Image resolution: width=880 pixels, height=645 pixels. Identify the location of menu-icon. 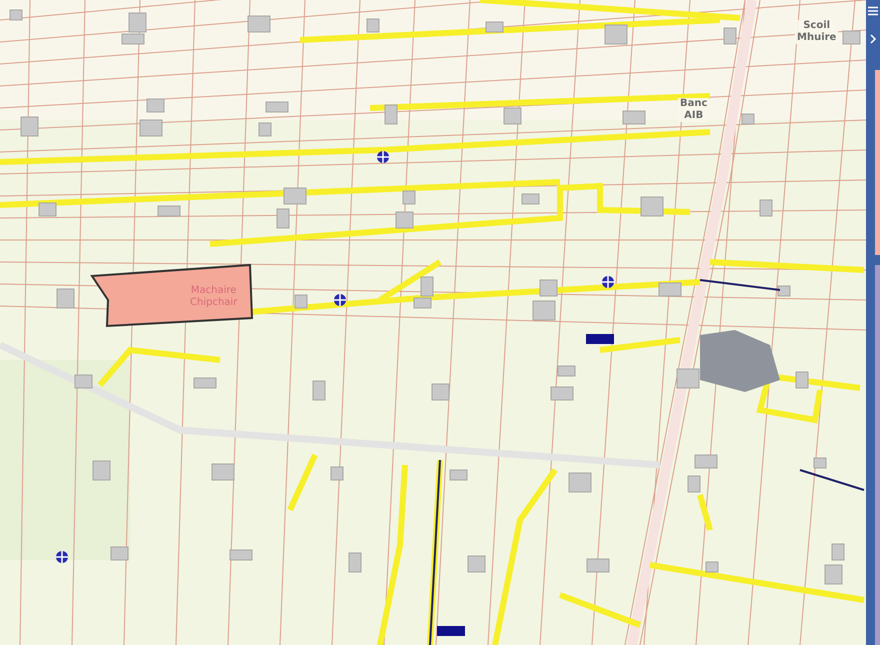
(873, 11).